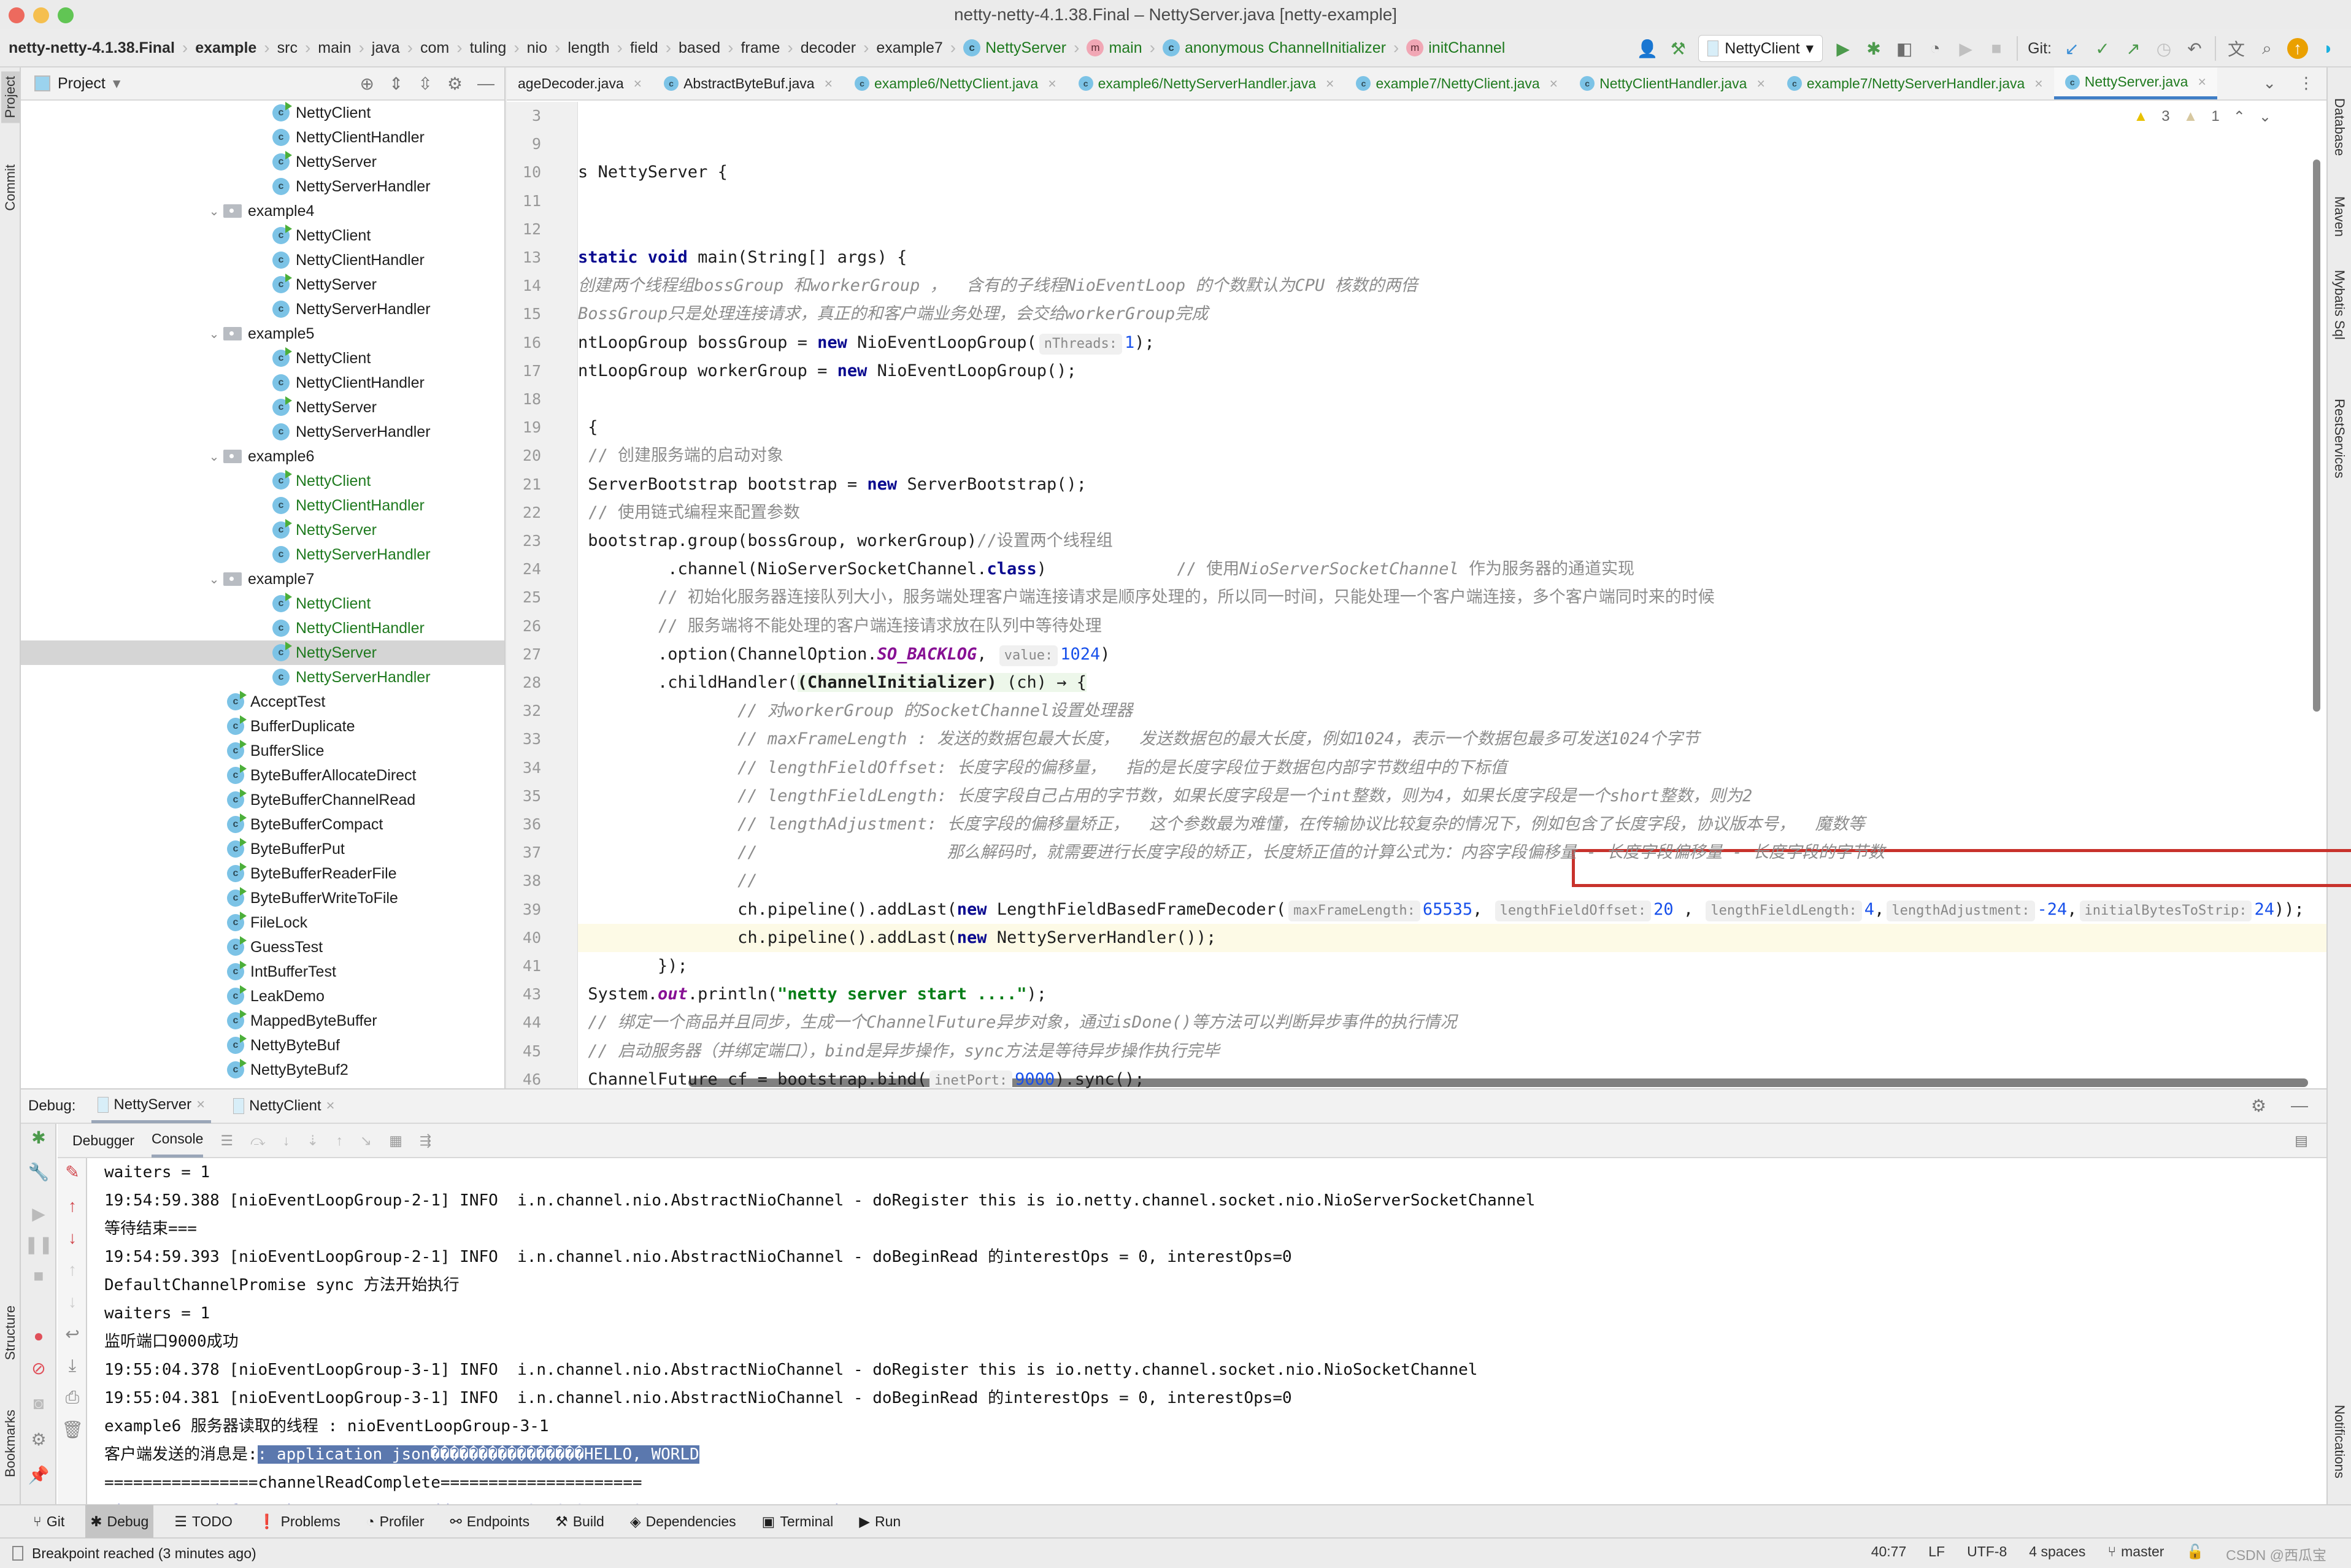  Describe the element at coordinates (699, 48) in the screenshot. I see `breadcrumb-item: based` at that location.